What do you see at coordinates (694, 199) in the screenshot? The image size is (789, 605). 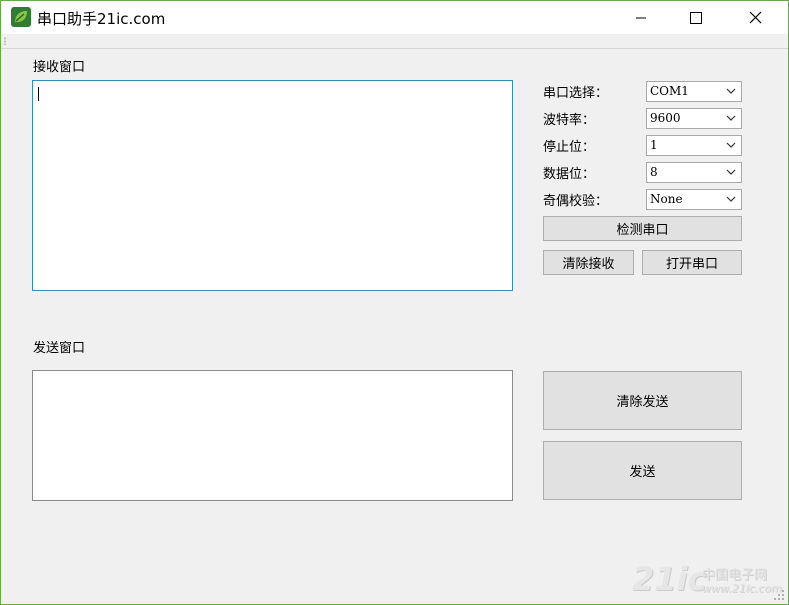 I see `parity-select: None` at bounding box center [694, 199].